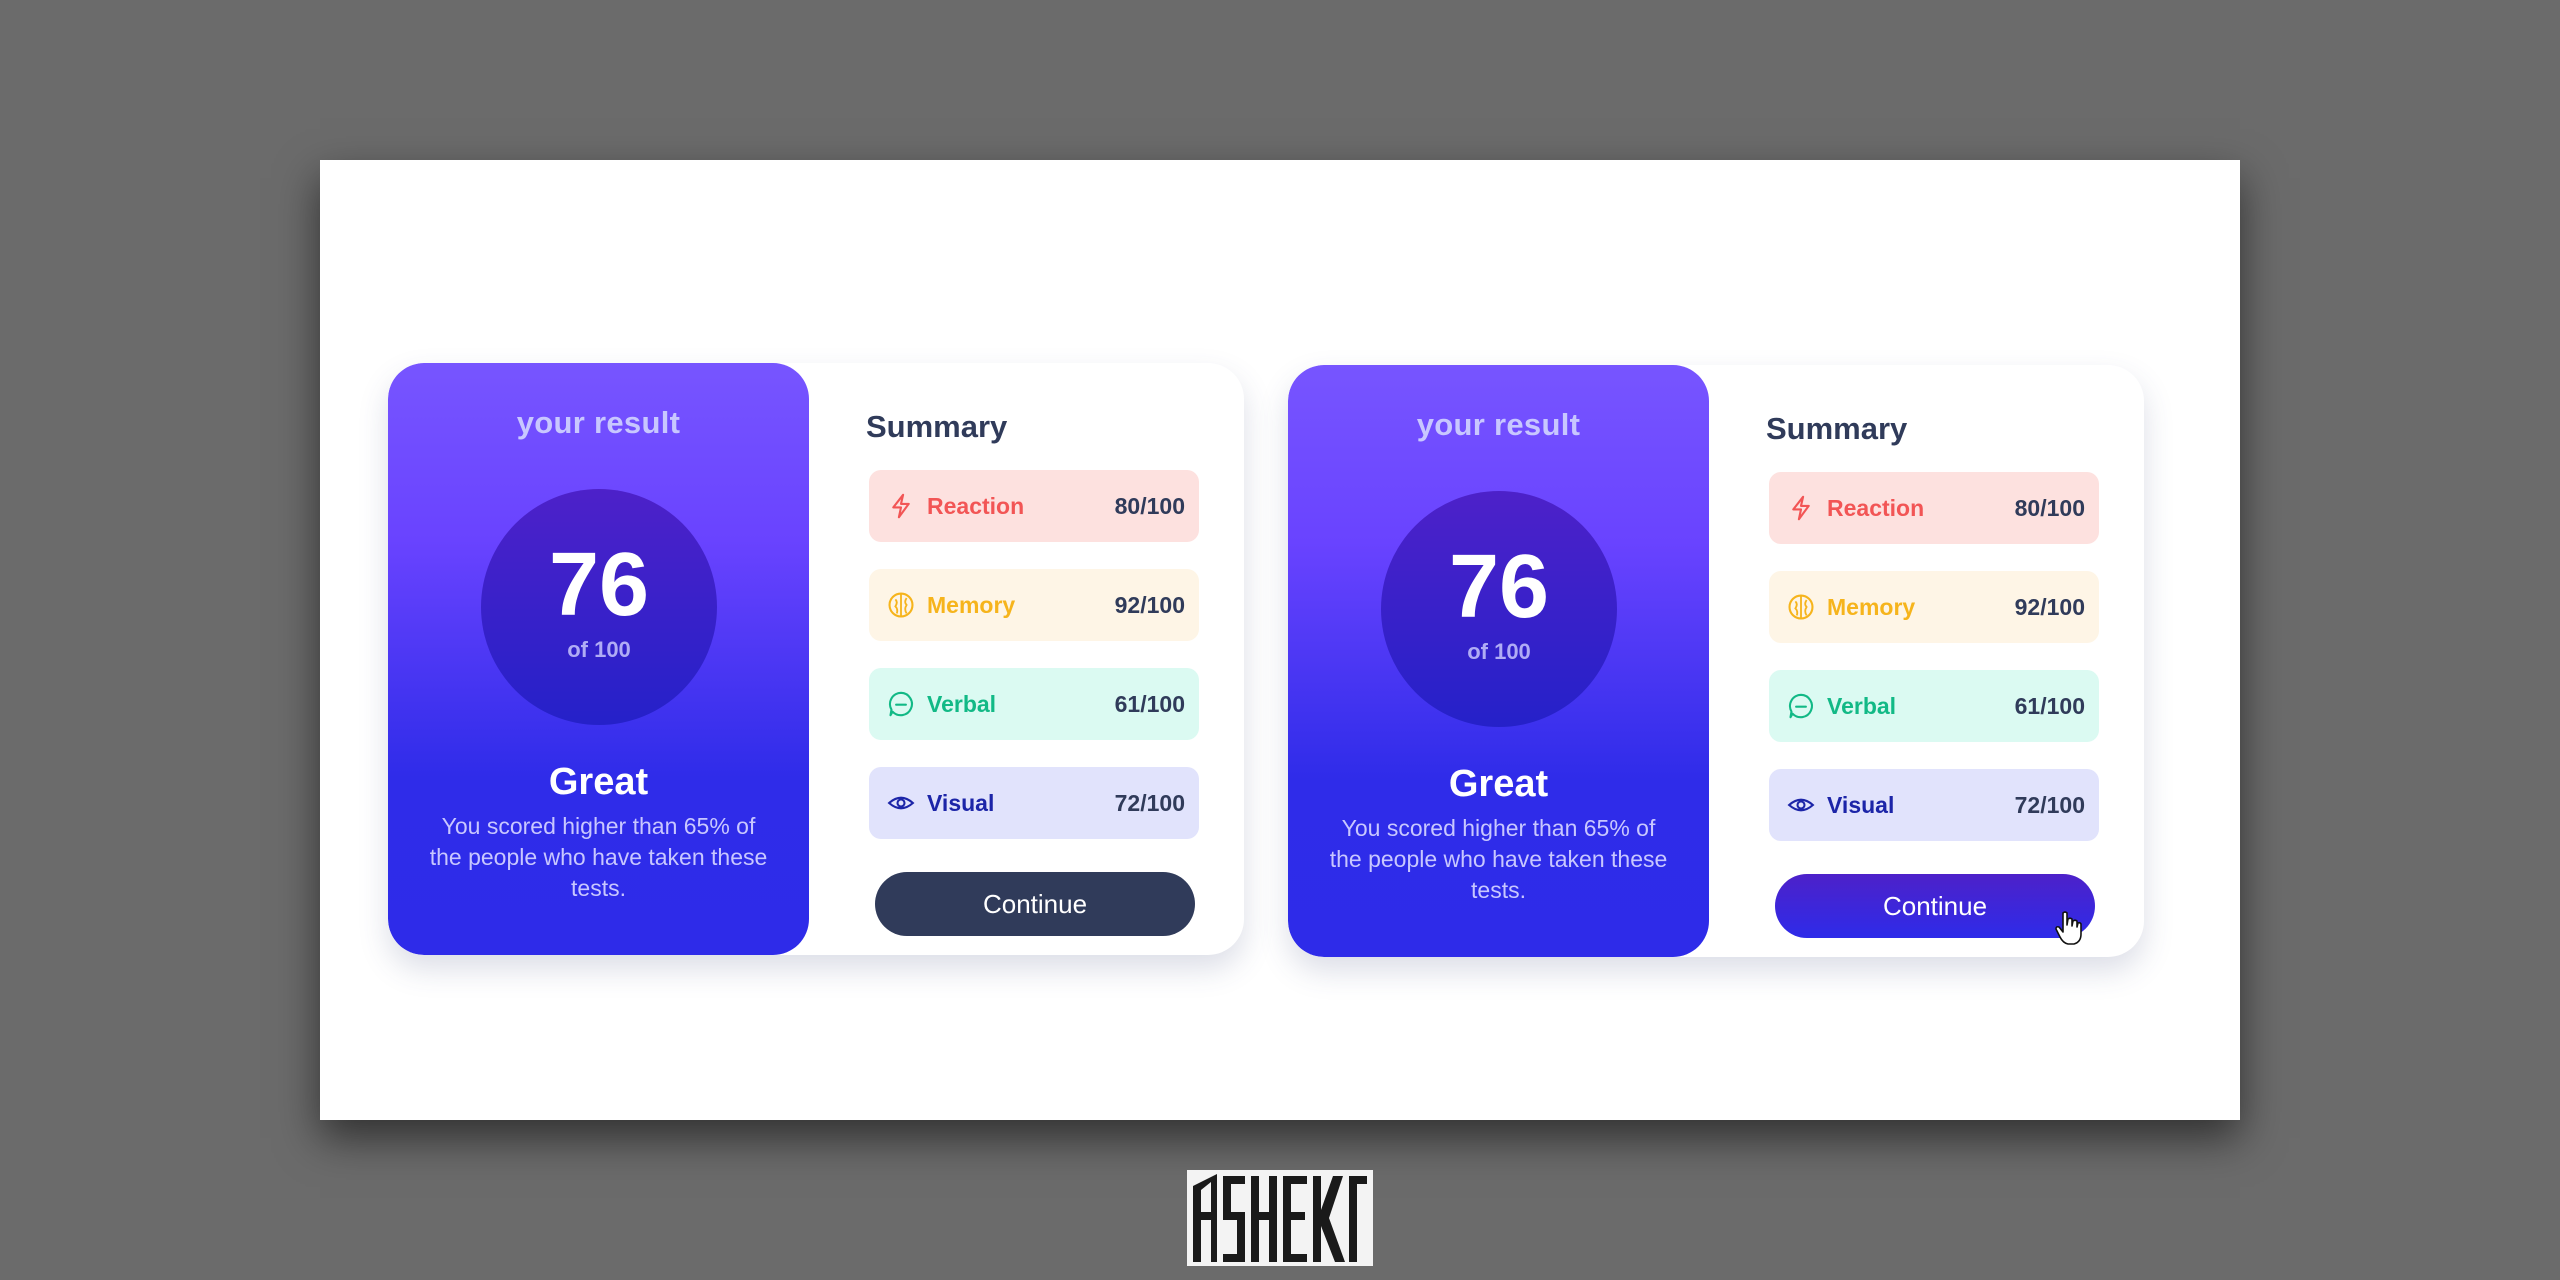 The height and width of the screenshot is (1280, 2560). Describe the element at coordinates (1280, 1218) in the screenshot. I see `signature-logo` at that location.